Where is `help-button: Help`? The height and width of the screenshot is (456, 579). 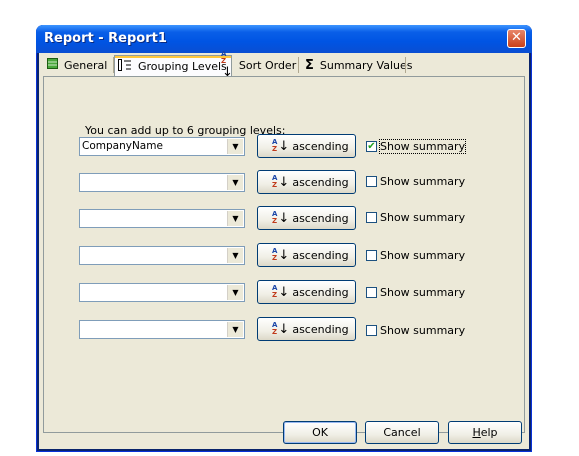 help-button: Help is located at coordinates (485, 432).